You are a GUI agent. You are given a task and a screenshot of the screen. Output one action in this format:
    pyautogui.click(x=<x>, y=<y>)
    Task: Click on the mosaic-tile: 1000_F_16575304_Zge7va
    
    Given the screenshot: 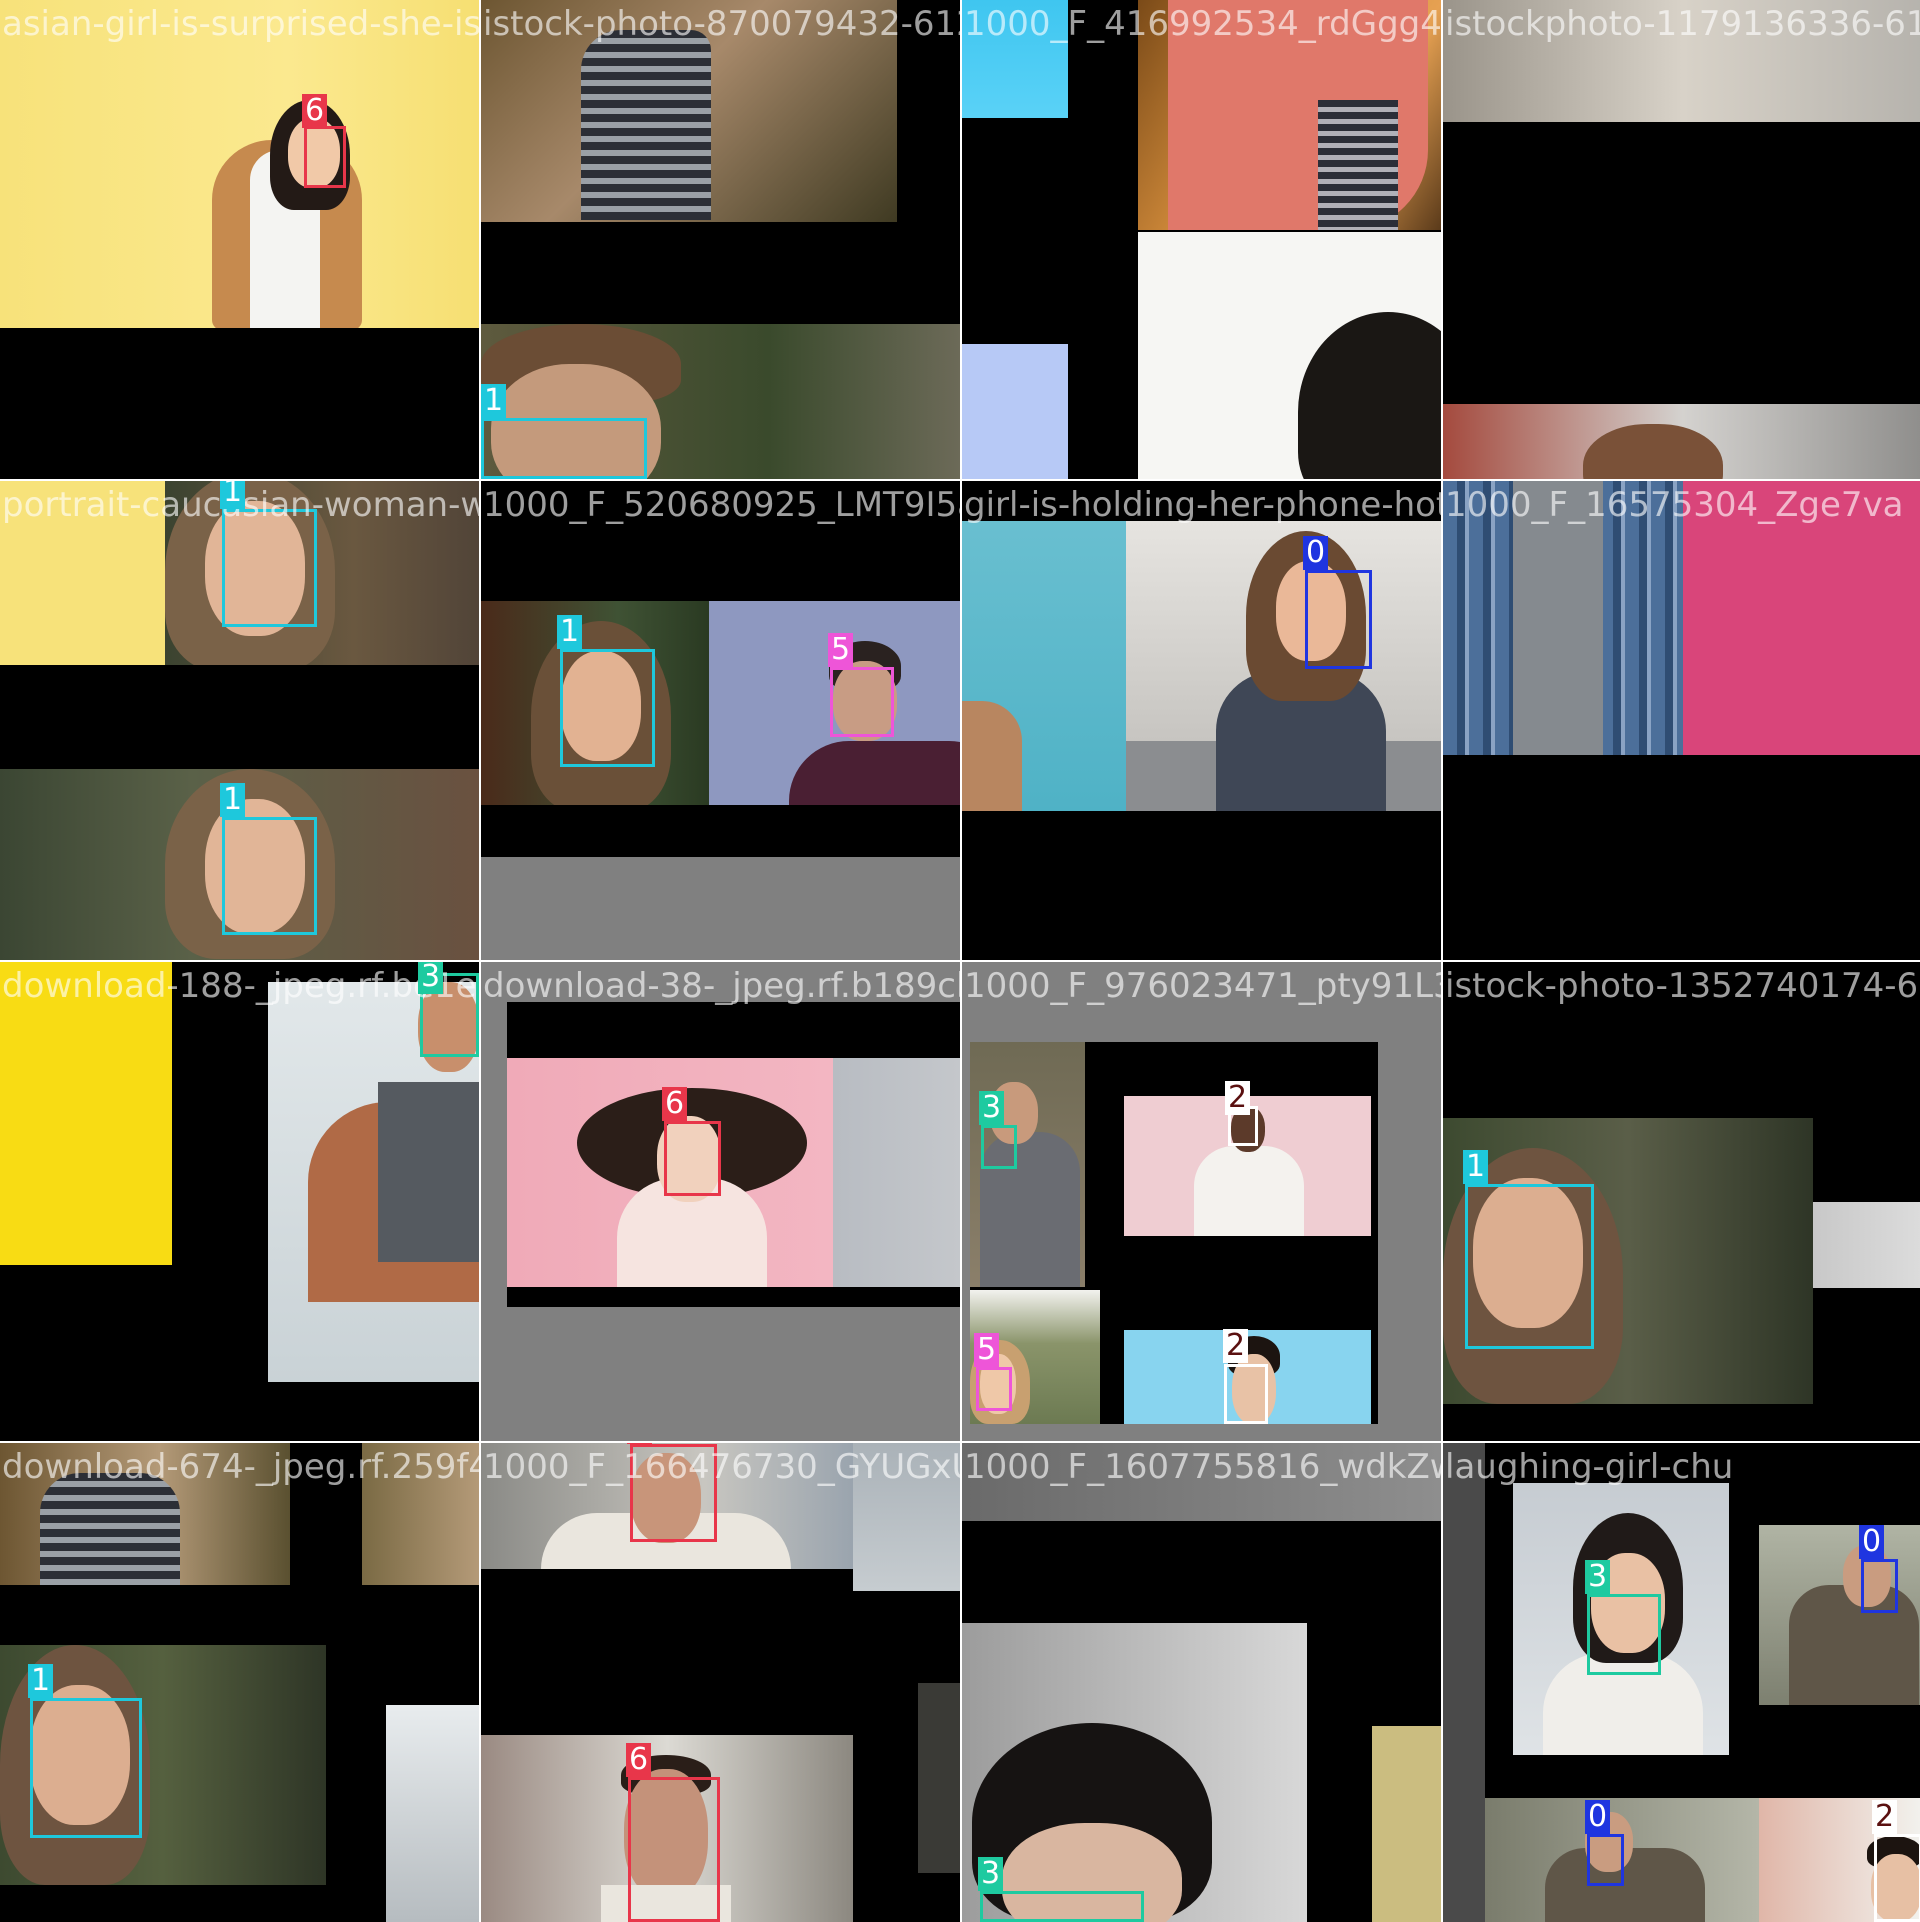 What is the action you would take?
    pyautogui.click(x=1681, y=720)
    